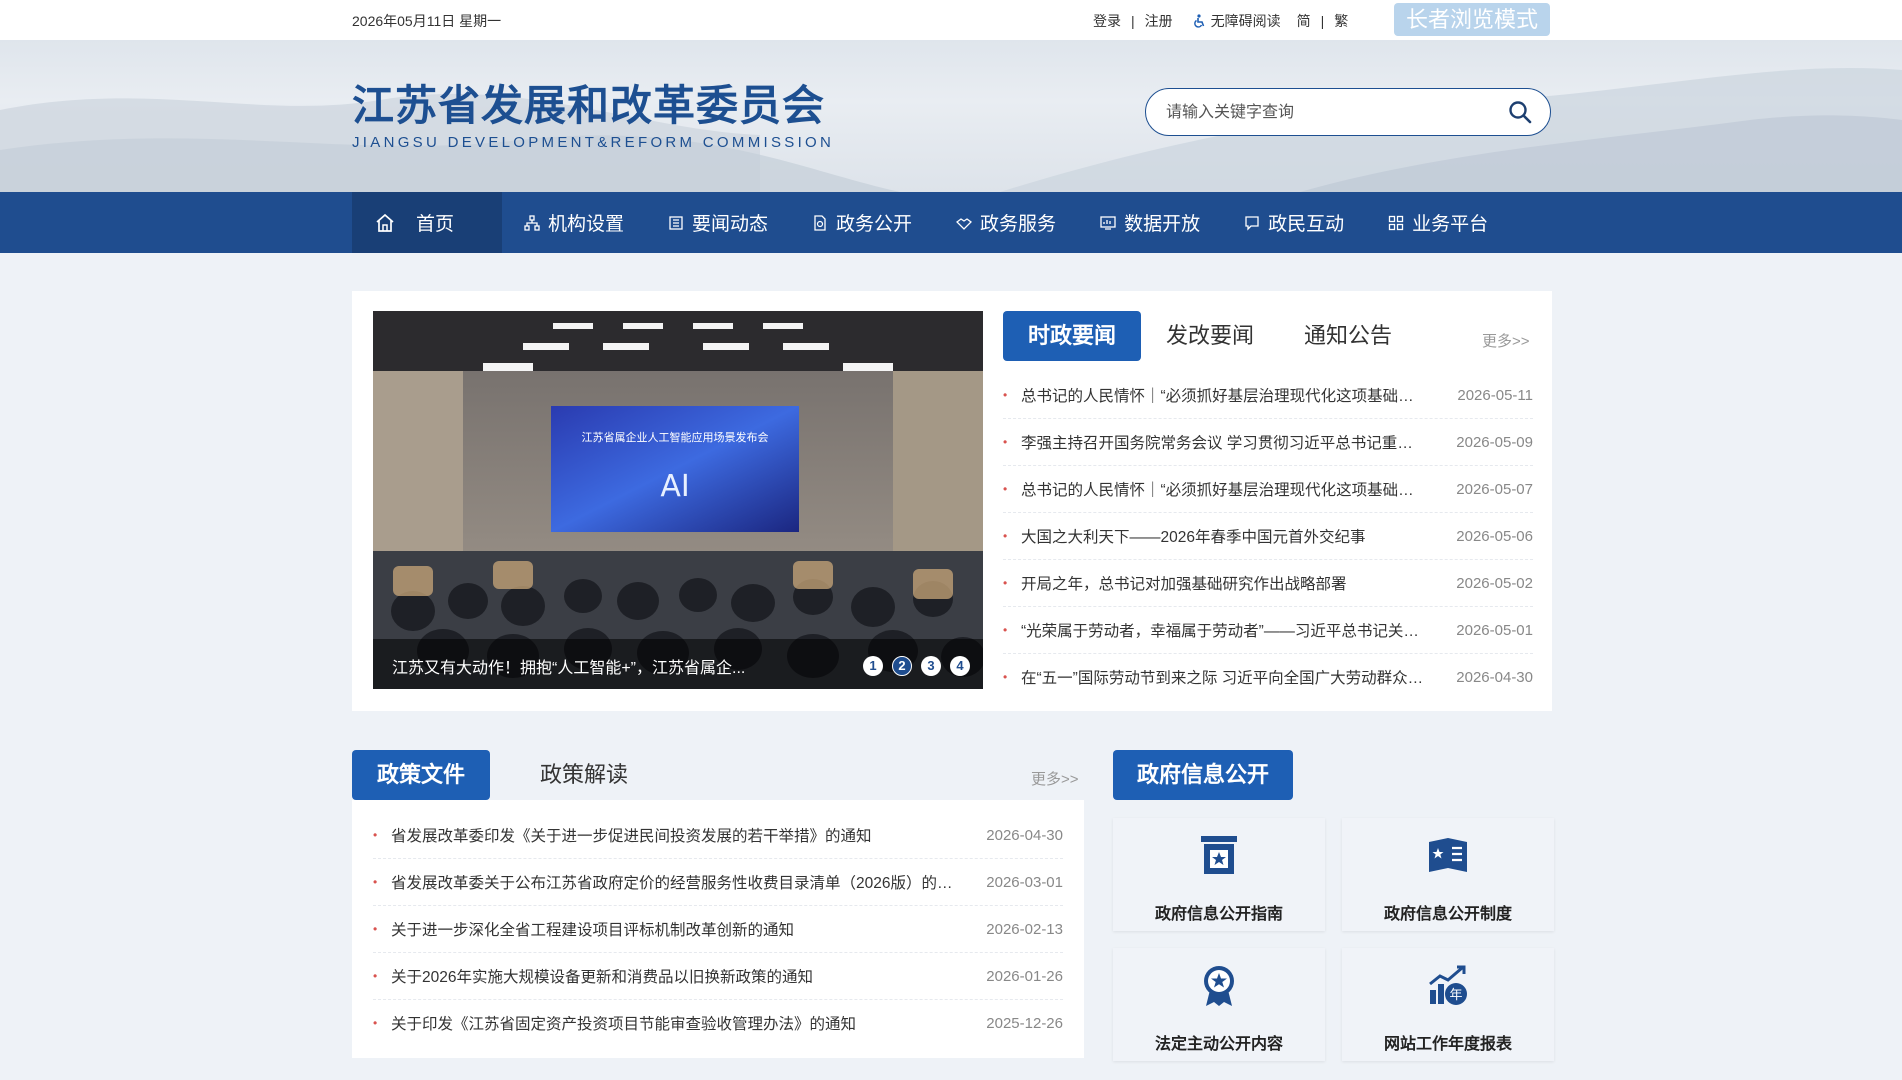  I want to click on news-title: 李强主持召开国务院常务会议 学习贯彻习近平总书记重要讲话精神, so click(1236, 443).